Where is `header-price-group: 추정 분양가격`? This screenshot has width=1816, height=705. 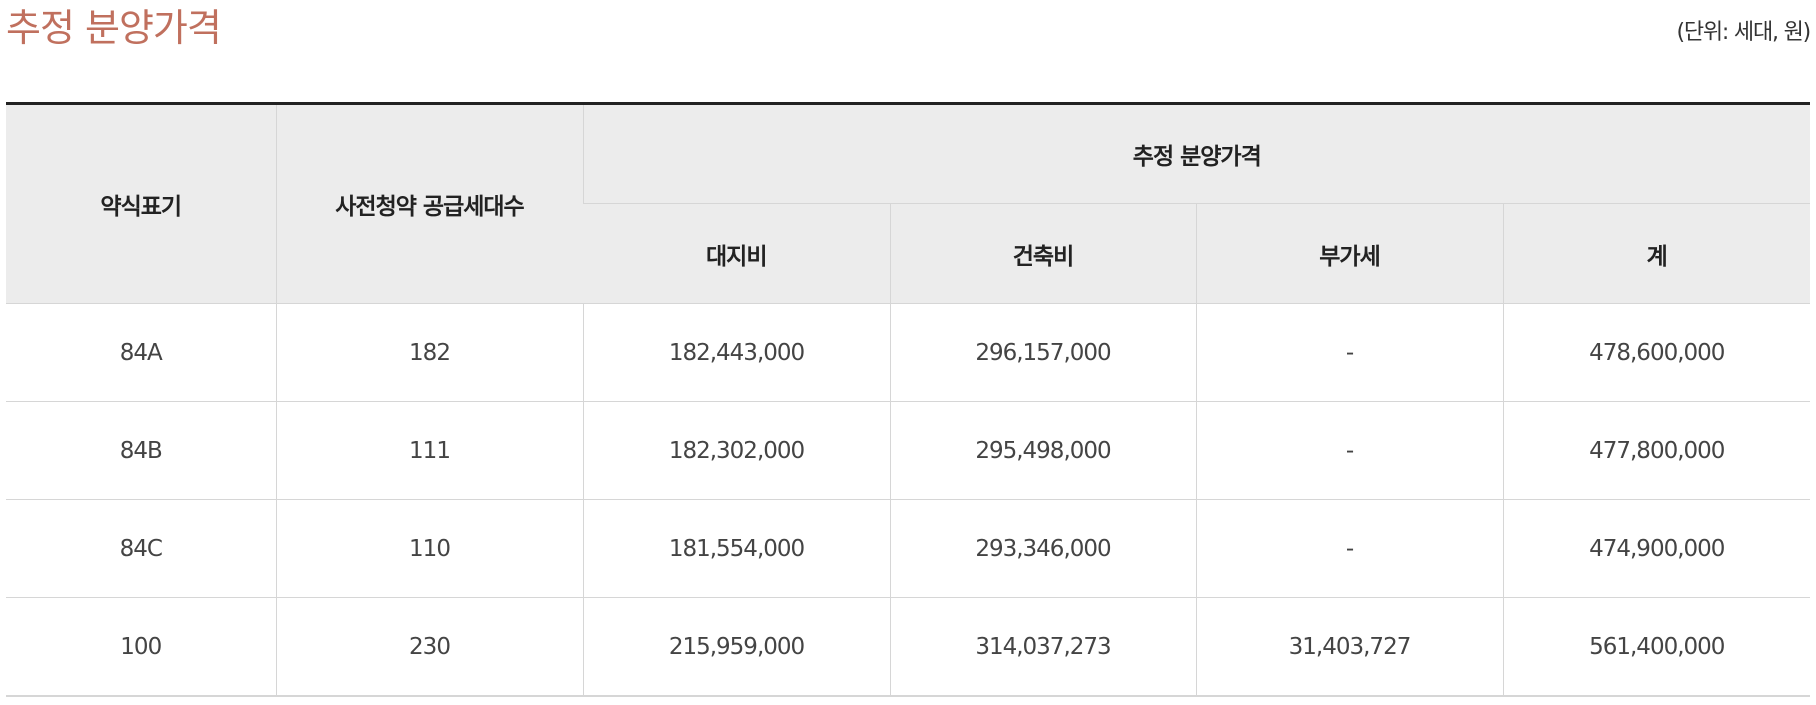
header-price-group: 추정 분양가격 is located at coordinates (1196, 153).